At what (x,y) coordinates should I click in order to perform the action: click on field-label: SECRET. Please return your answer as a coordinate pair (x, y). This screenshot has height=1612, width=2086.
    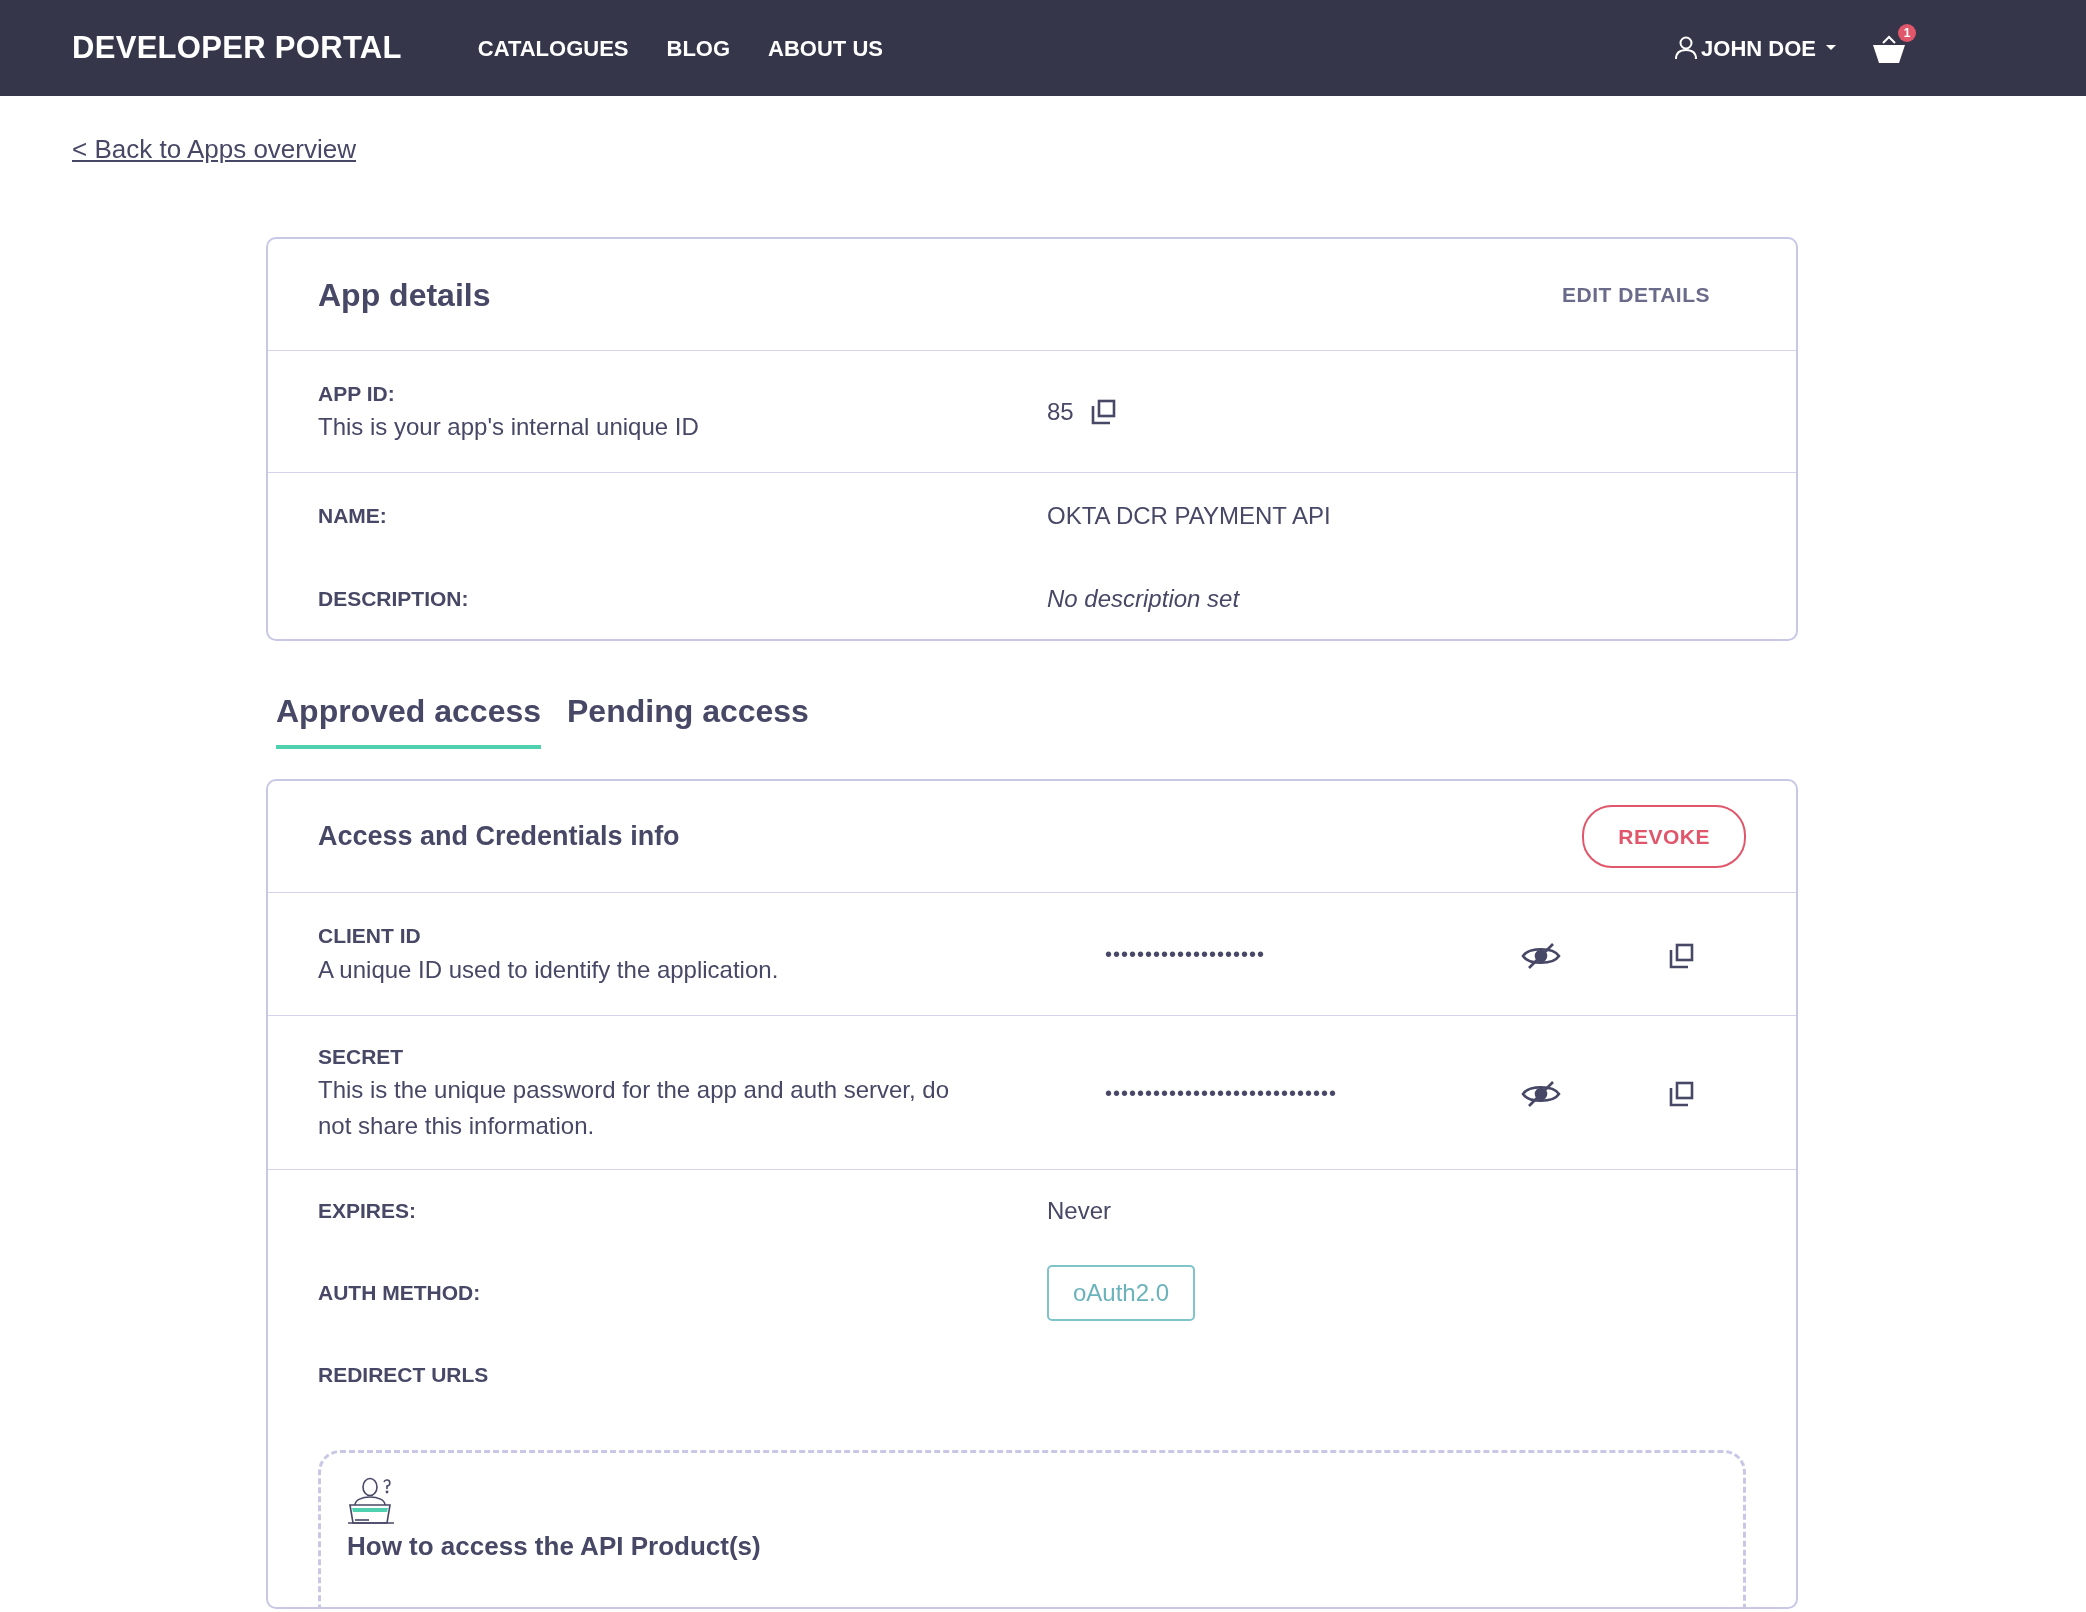
    Looking at the image, I should click on (361, 1056).